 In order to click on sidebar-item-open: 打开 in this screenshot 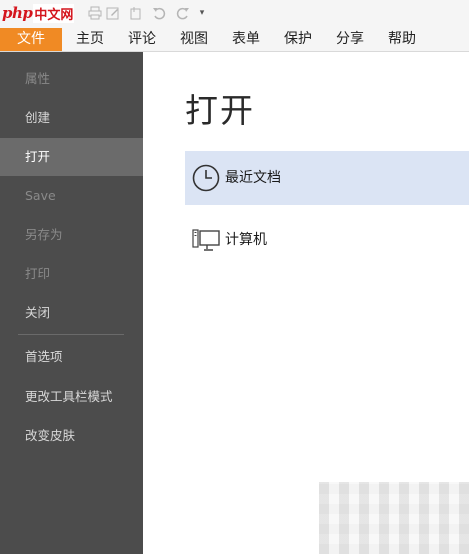, I will do `click(71, 157)`.